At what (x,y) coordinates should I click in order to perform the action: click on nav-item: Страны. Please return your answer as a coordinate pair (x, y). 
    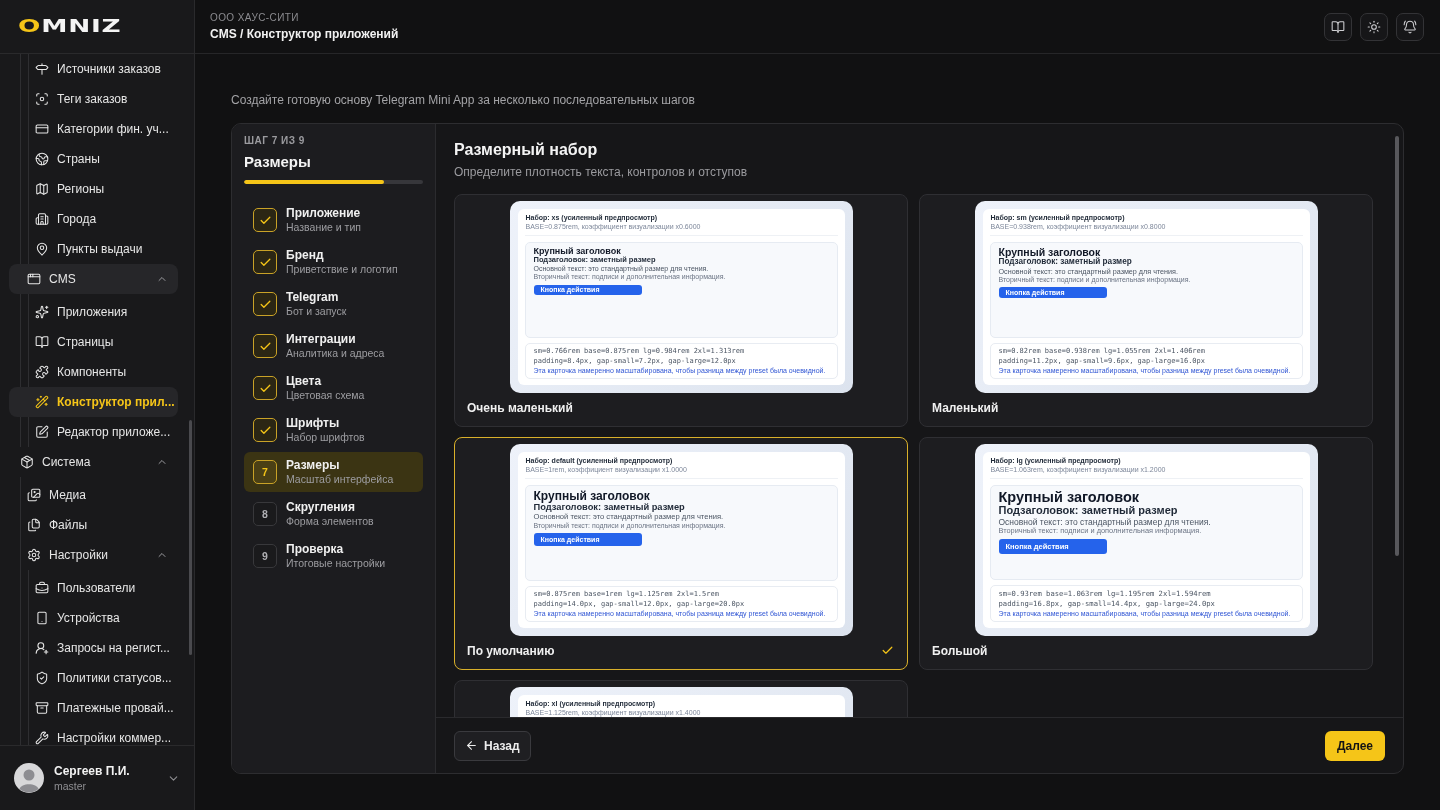
    Looking at the image, I should click on (93, 159).